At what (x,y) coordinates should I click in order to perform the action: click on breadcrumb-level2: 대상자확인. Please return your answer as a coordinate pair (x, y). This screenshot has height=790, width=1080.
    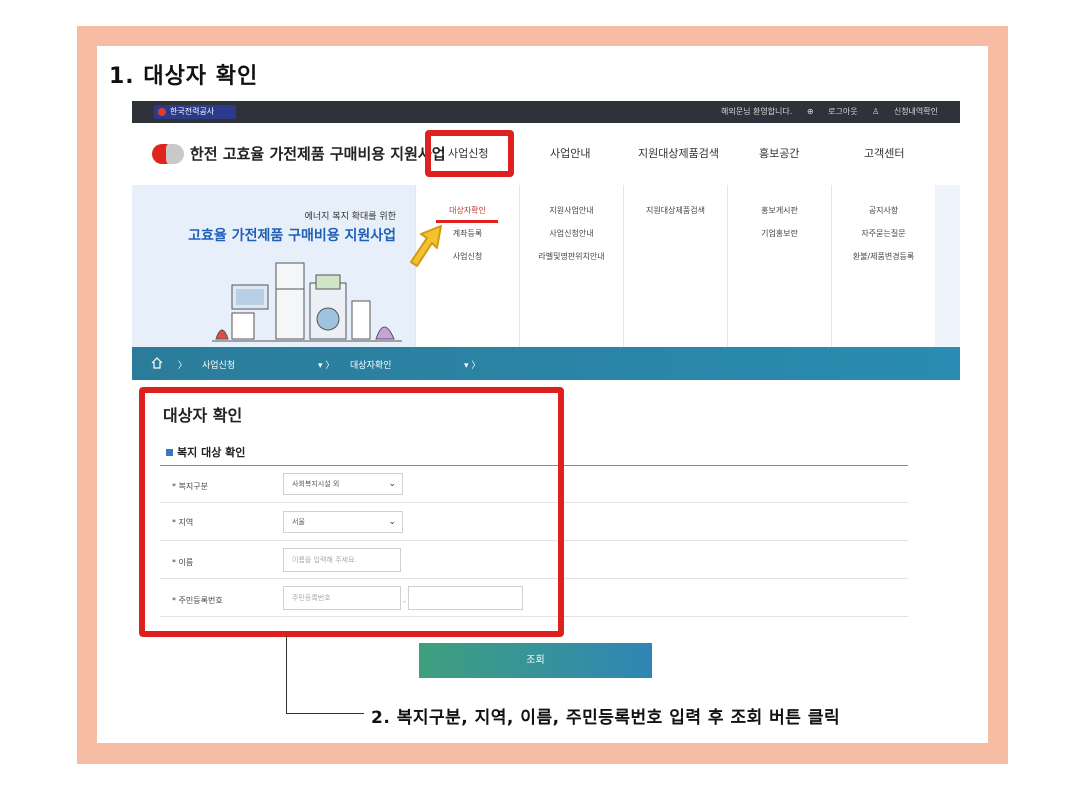
    Looking at the image, I should click on (370, 364).